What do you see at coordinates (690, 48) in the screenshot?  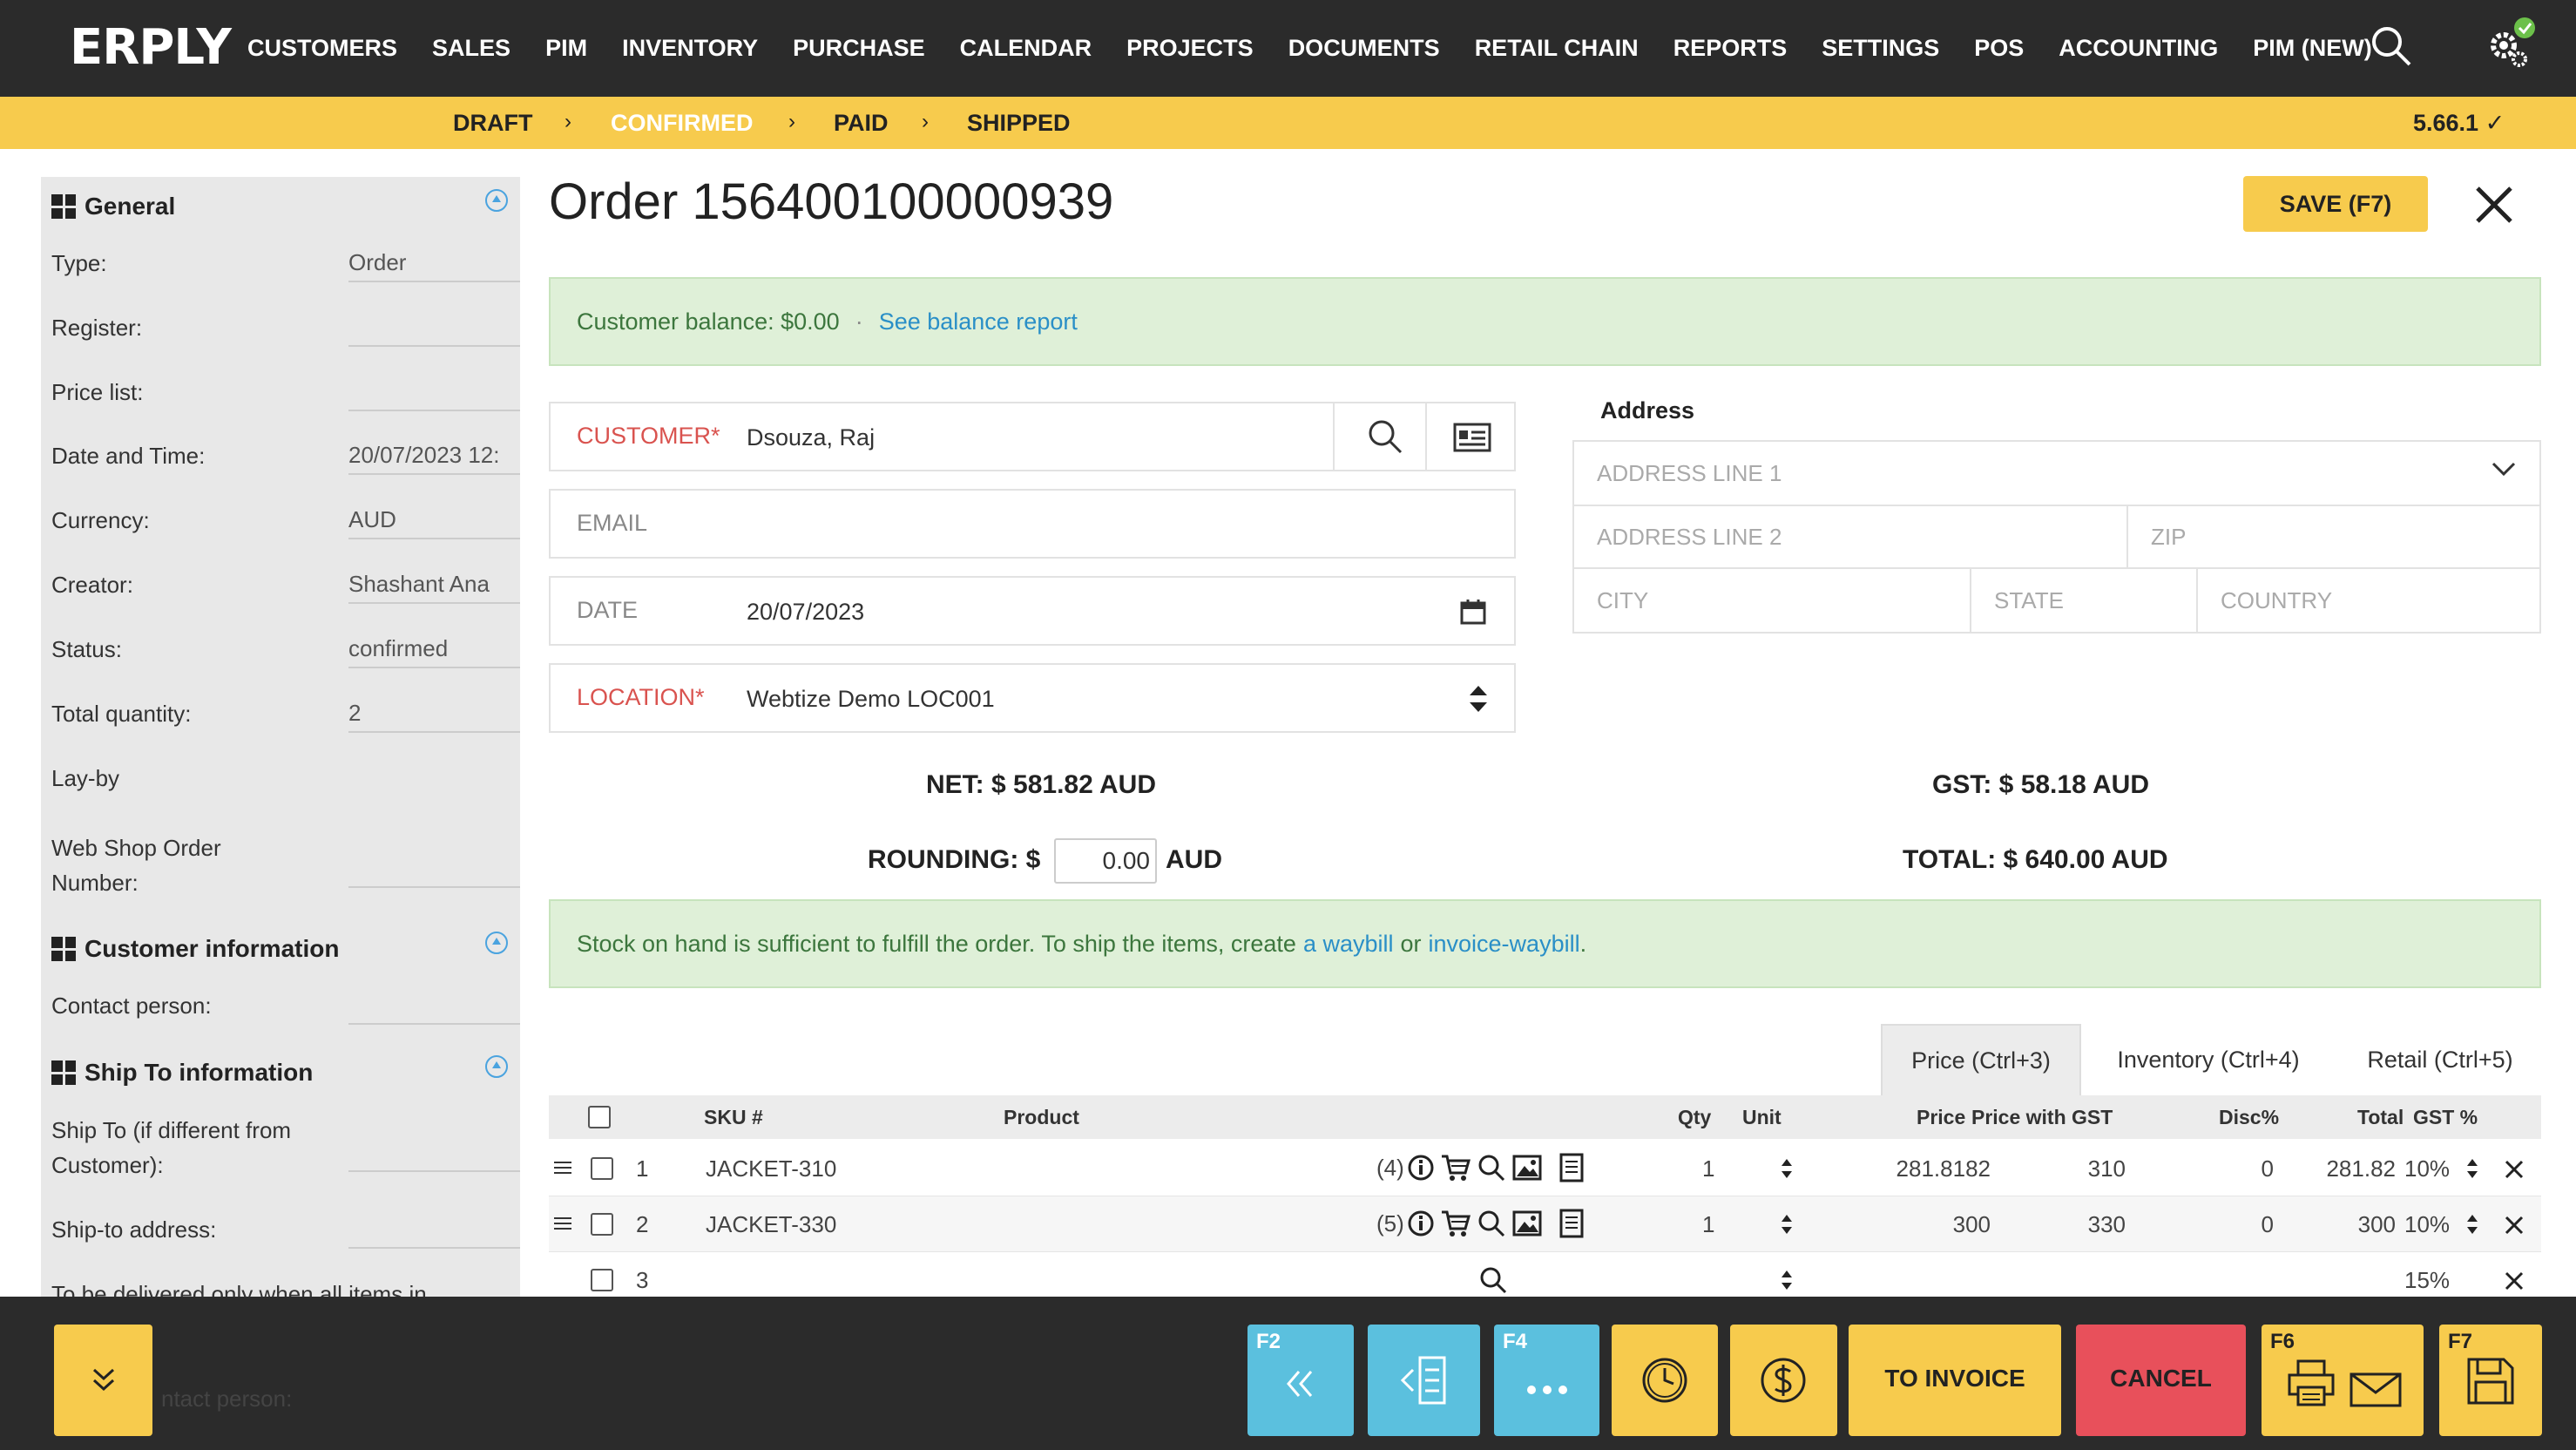 I see `menu-inventory: INVENTORY` at bounding box center [690, 48].